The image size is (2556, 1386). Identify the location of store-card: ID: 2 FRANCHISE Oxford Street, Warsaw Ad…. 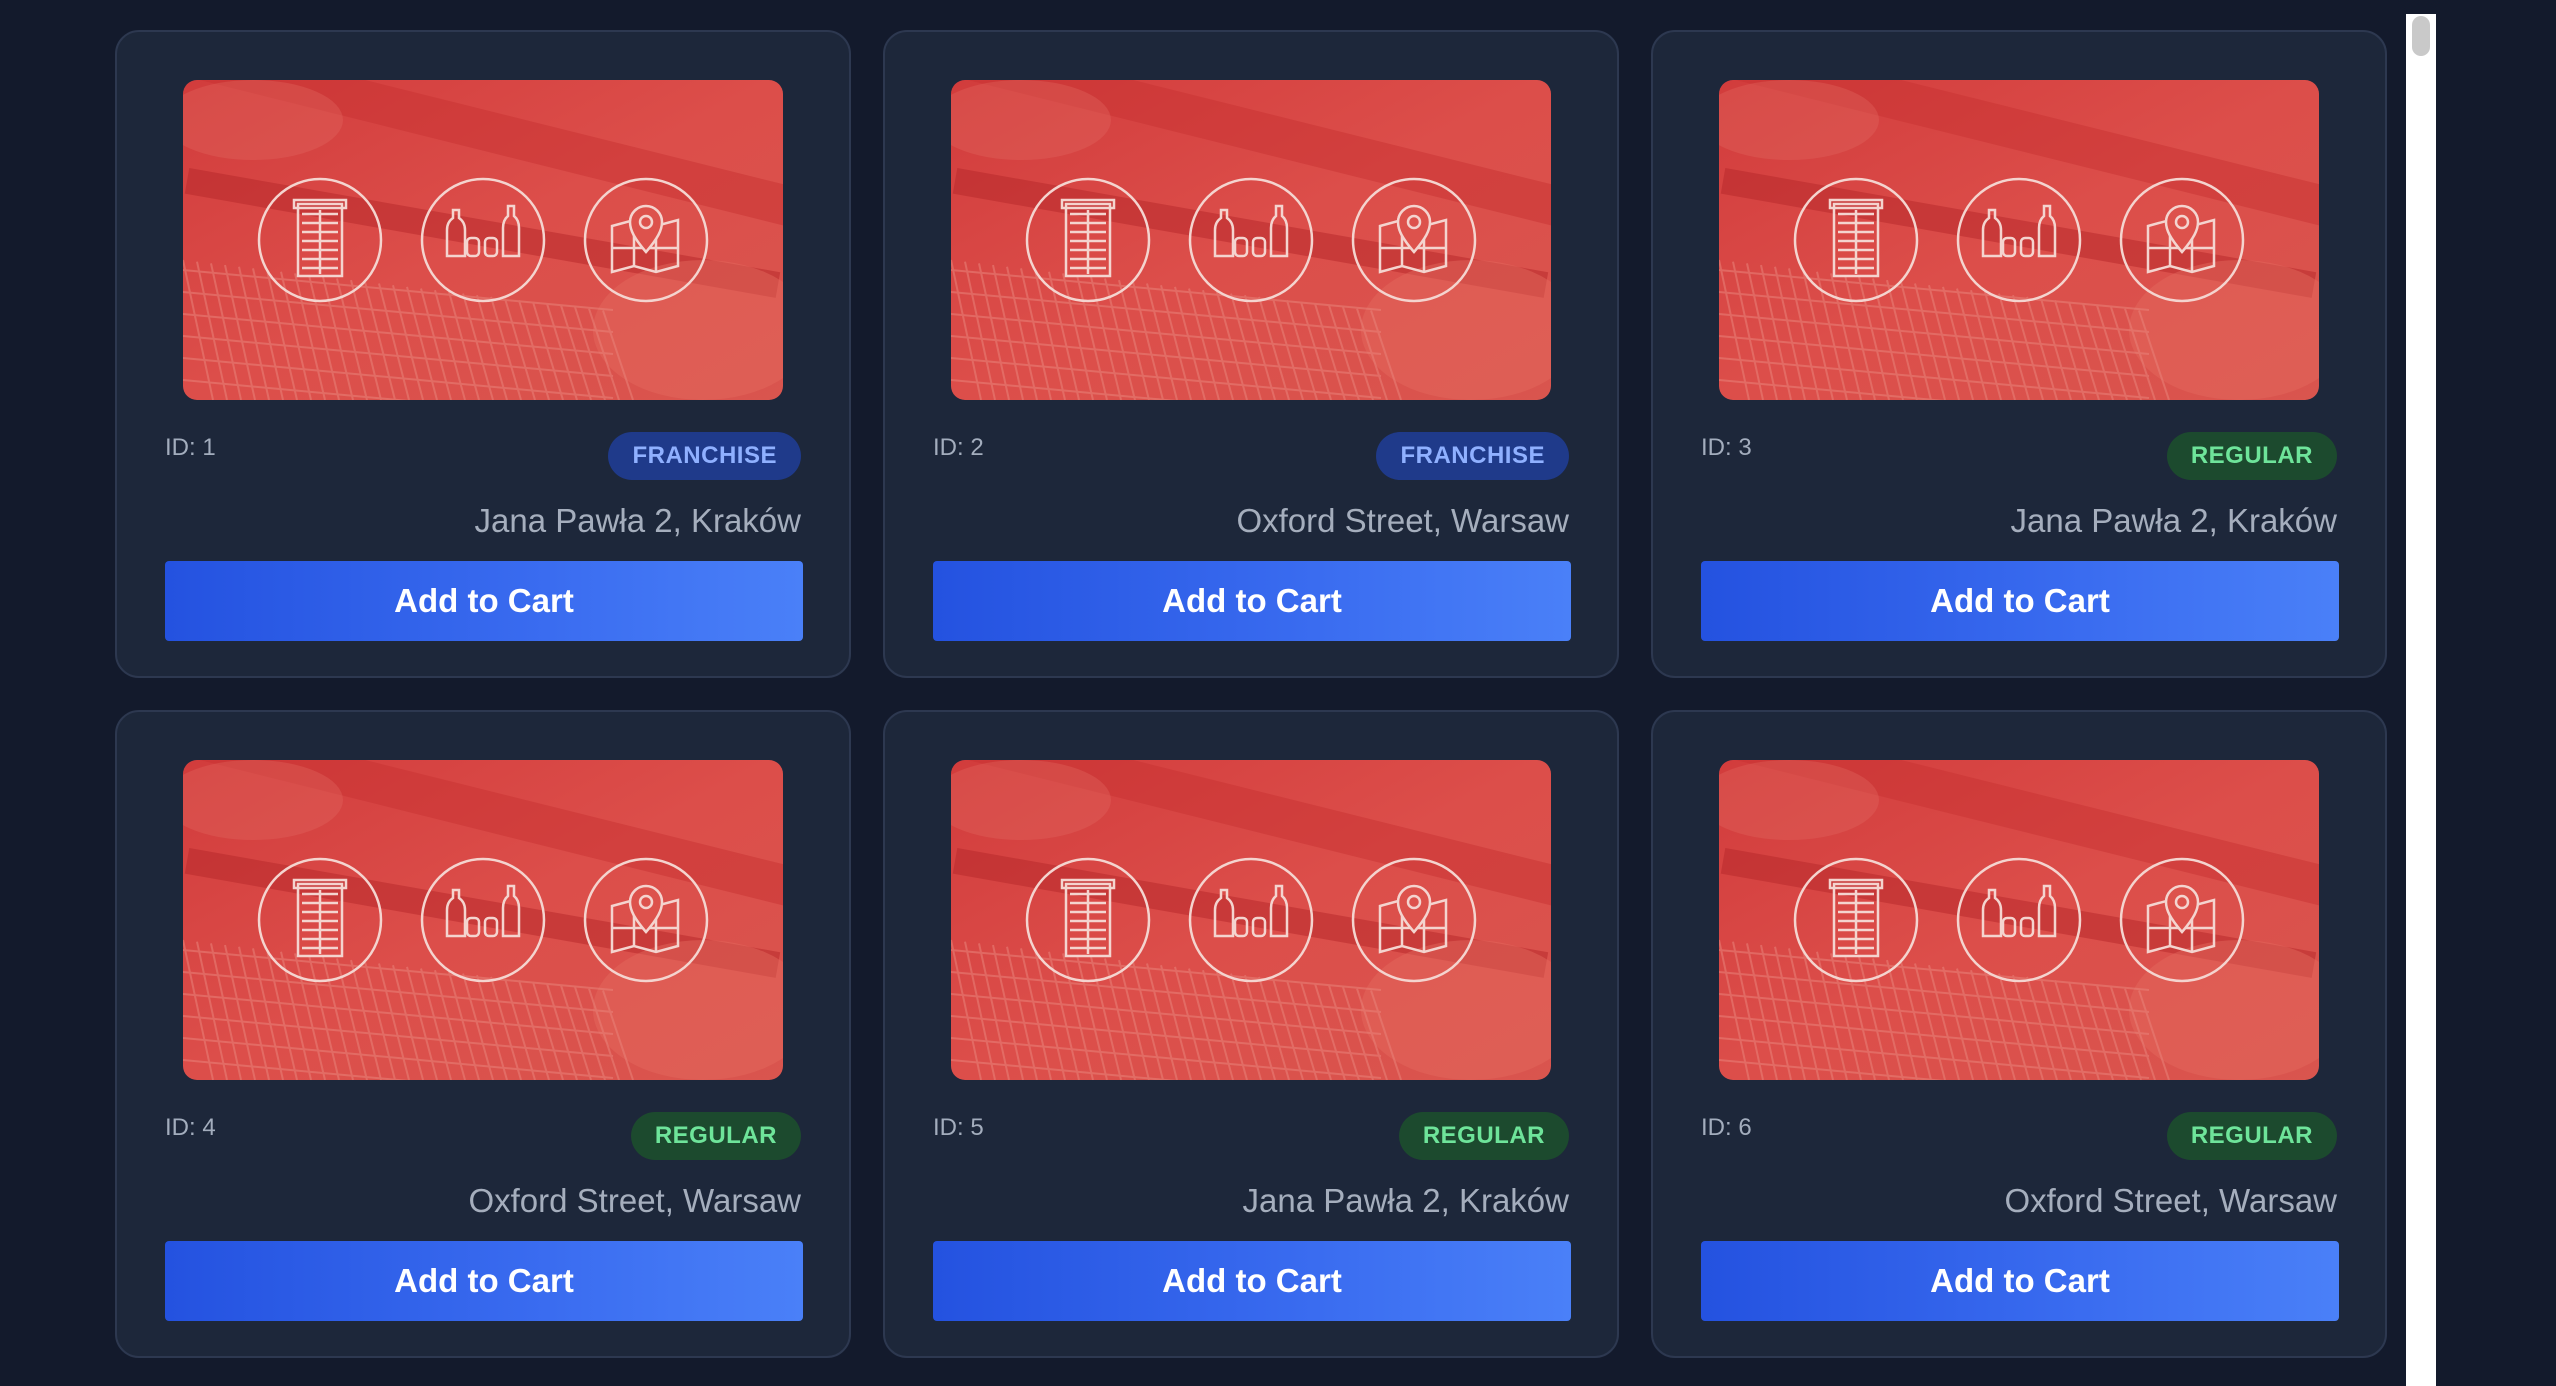
(1251, 354).